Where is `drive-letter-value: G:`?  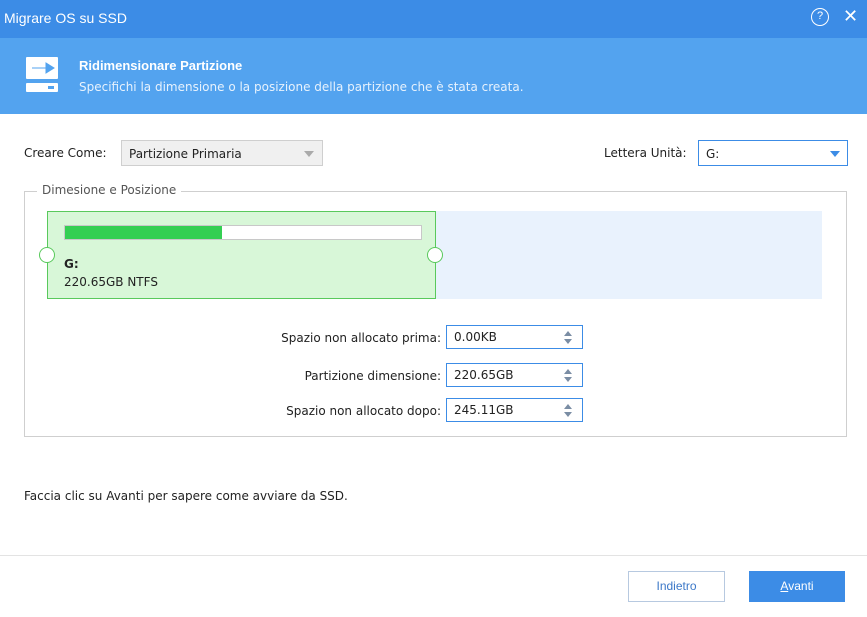 drive-letter-value: G: is located at coordinates (713, 154).